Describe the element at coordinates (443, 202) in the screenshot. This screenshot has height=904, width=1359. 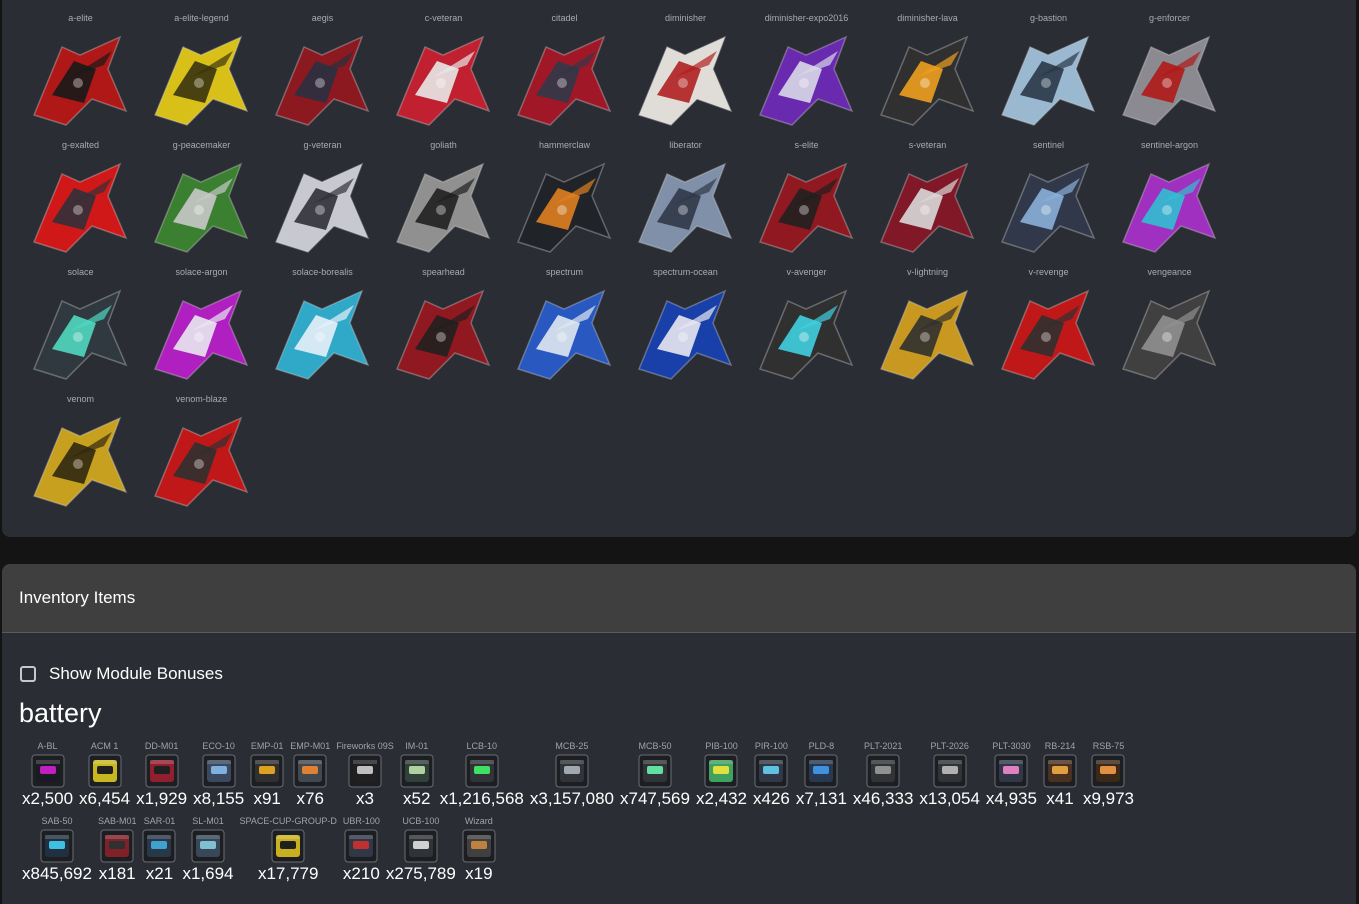
I see `ship-card-goliath: goliath` at that location.